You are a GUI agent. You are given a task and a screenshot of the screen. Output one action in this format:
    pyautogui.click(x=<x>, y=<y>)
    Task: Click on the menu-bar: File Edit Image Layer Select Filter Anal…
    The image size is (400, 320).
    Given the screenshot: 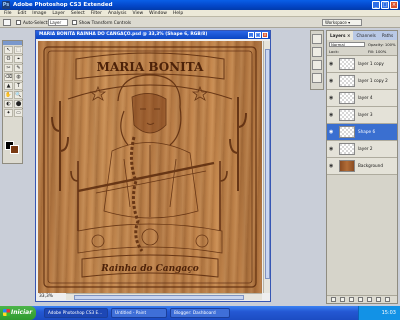 What is the action you would take?
    pyautogui.click(x=200, y=13)
    